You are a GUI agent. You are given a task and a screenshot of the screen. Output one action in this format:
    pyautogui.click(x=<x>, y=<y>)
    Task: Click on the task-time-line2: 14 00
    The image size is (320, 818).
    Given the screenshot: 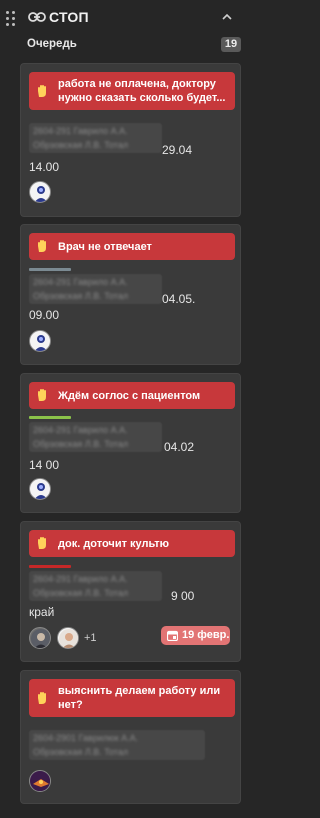 What is the action you would take?
    pyautogui.click(x=44, y=465)
    